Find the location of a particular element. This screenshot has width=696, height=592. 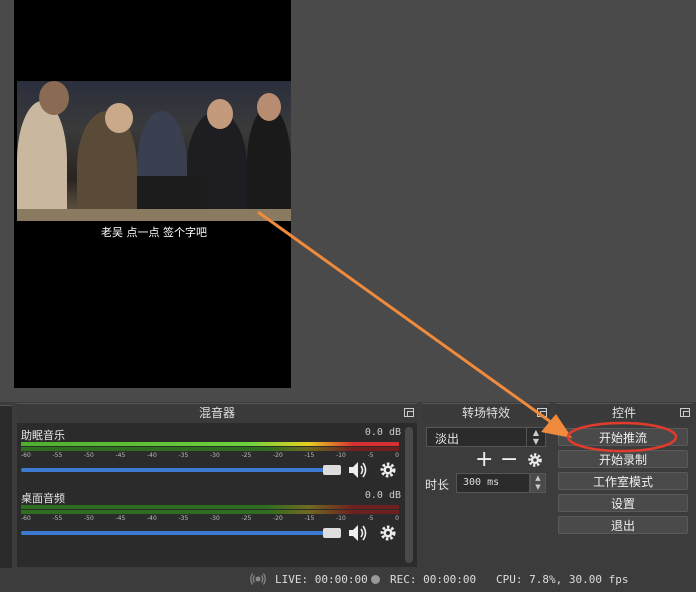

annotation-circle is located at coordinates (622, 437).